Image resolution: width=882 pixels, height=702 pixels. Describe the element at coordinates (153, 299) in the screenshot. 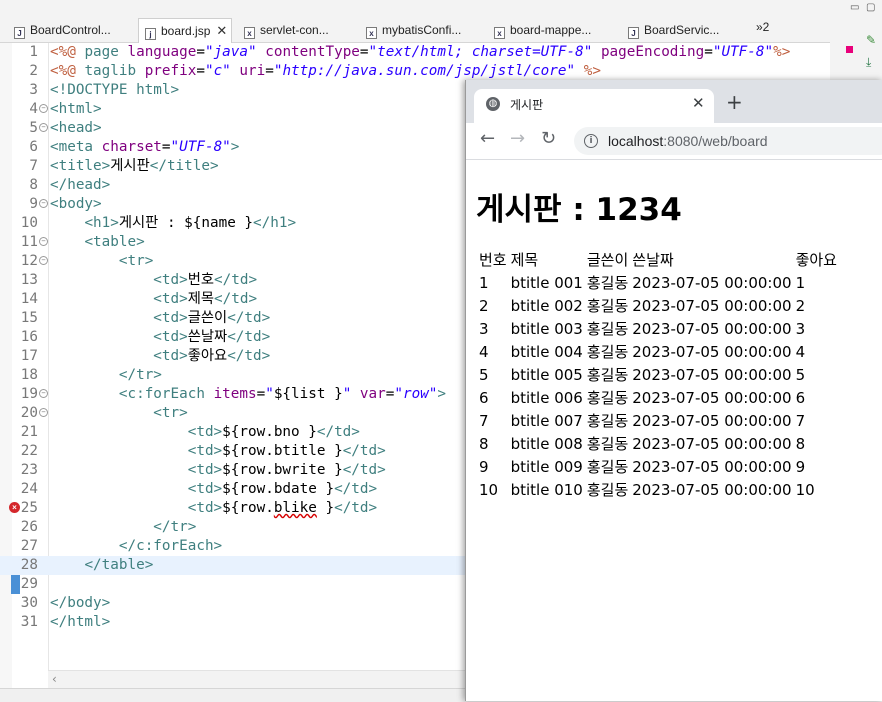

I see `code-text: <td>제목</td>` at that location.